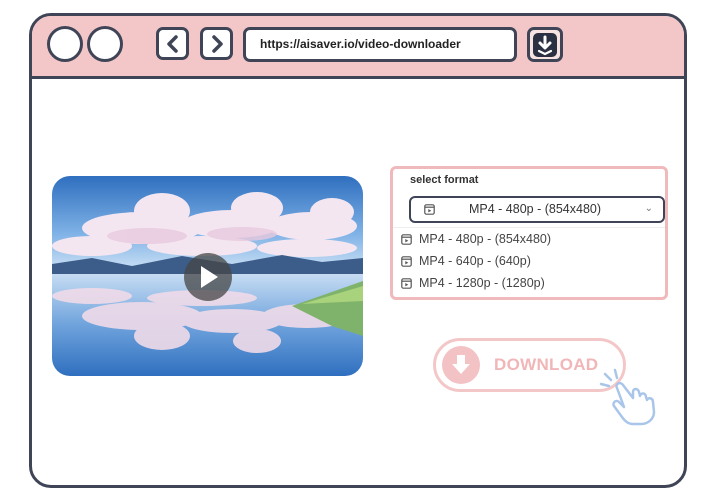 This screenshot has width=720, height=500. I want to click on play-button, so click(208, 277).